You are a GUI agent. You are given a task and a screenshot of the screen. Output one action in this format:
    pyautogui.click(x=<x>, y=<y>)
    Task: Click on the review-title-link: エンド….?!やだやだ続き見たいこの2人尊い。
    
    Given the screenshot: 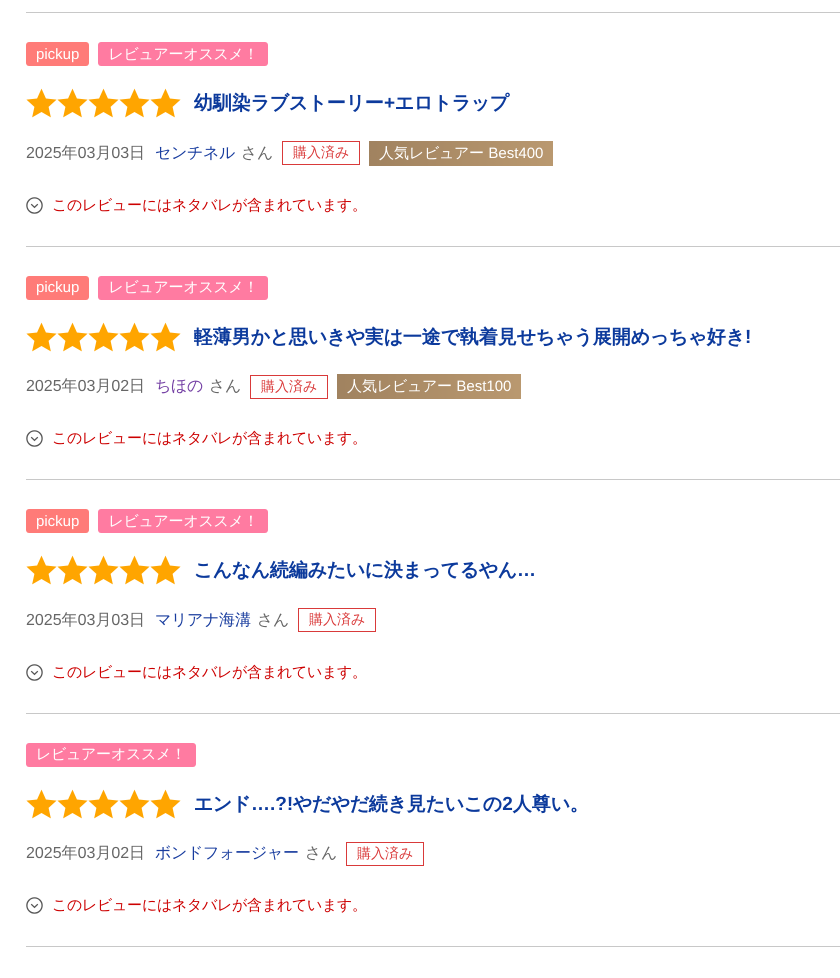 What is the action you would take?
    pyautogui.click(x=391, y=803)
    